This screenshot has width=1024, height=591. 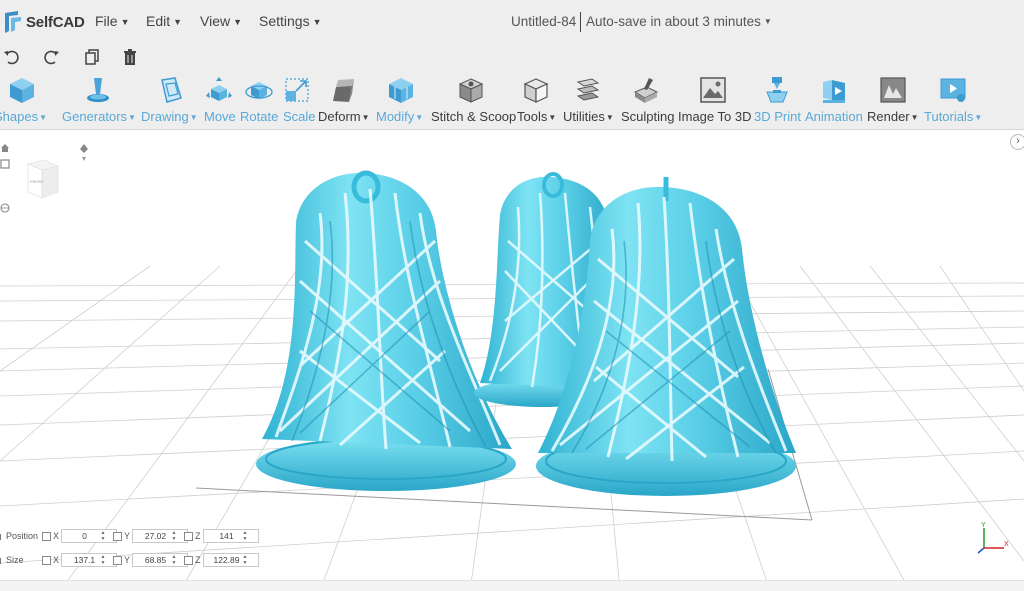 What do you see at coordinates (401, 90) in the screenshot?
I see `modify-icon` at bounding box center [401, 90].